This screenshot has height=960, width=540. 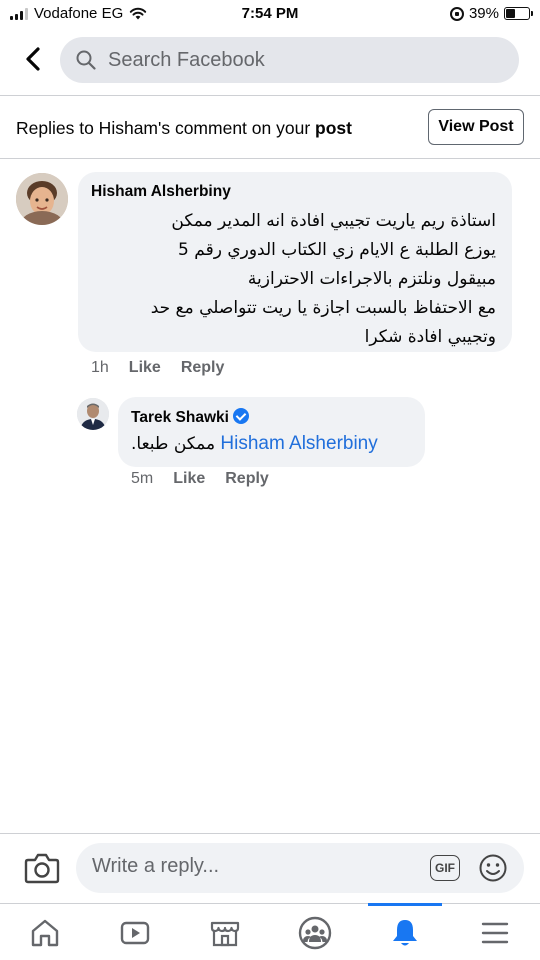 I want to click on comment-line: وتجيبي افادة شكرا, so click(x=430, y=337).